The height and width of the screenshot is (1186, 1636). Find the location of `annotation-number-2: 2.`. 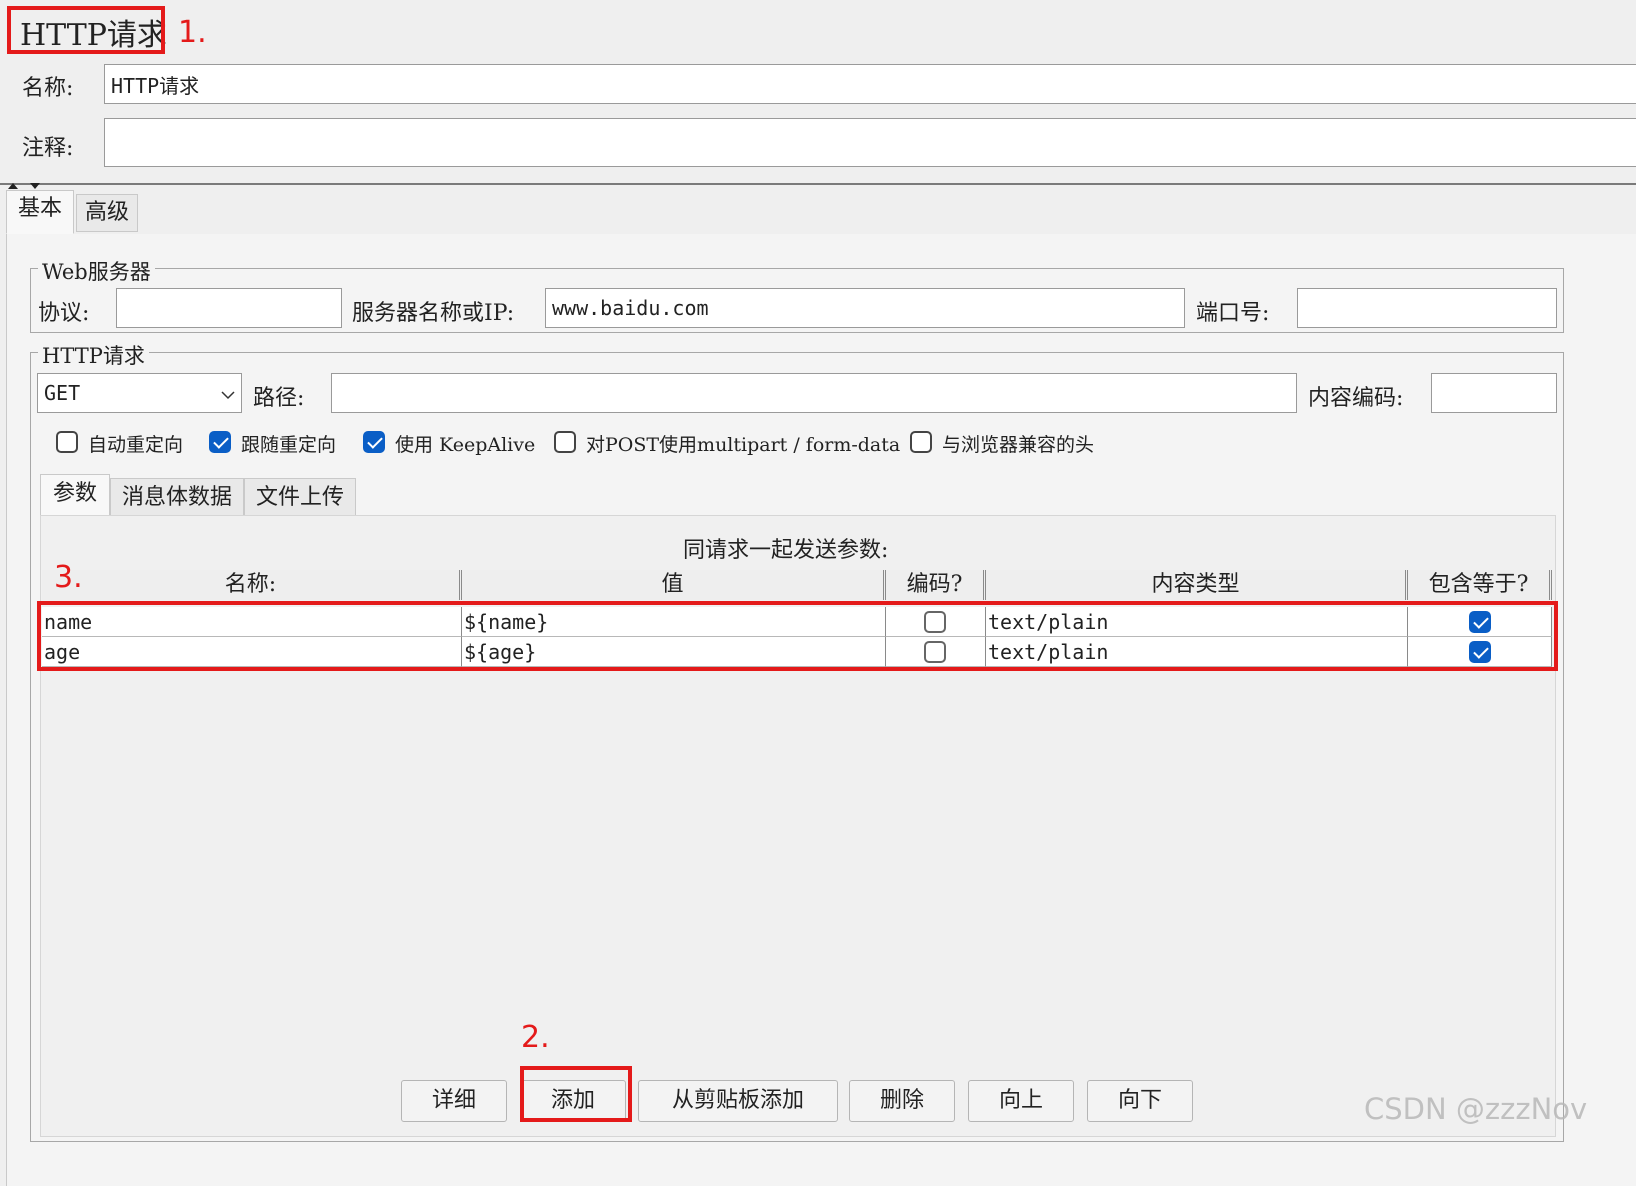

annotation-number-2: 2. is located at coordinates (535, 1037).